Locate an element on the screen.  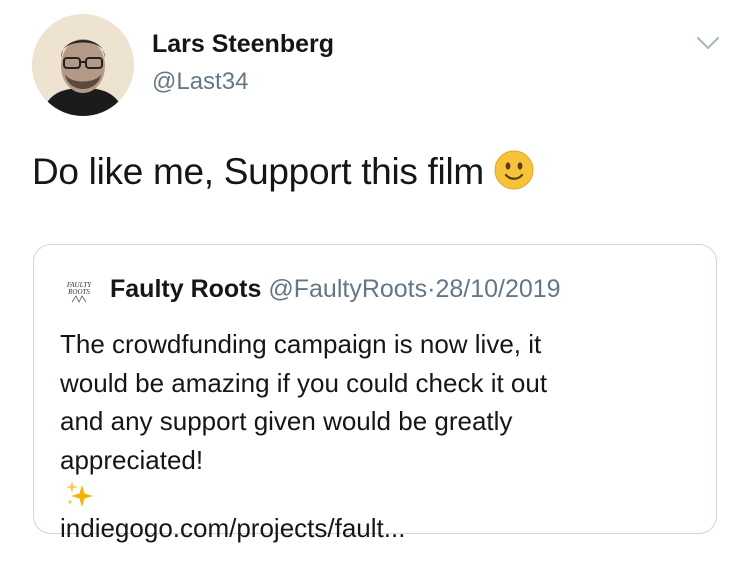
sparkles-icon is located at coordinates (79, 494).